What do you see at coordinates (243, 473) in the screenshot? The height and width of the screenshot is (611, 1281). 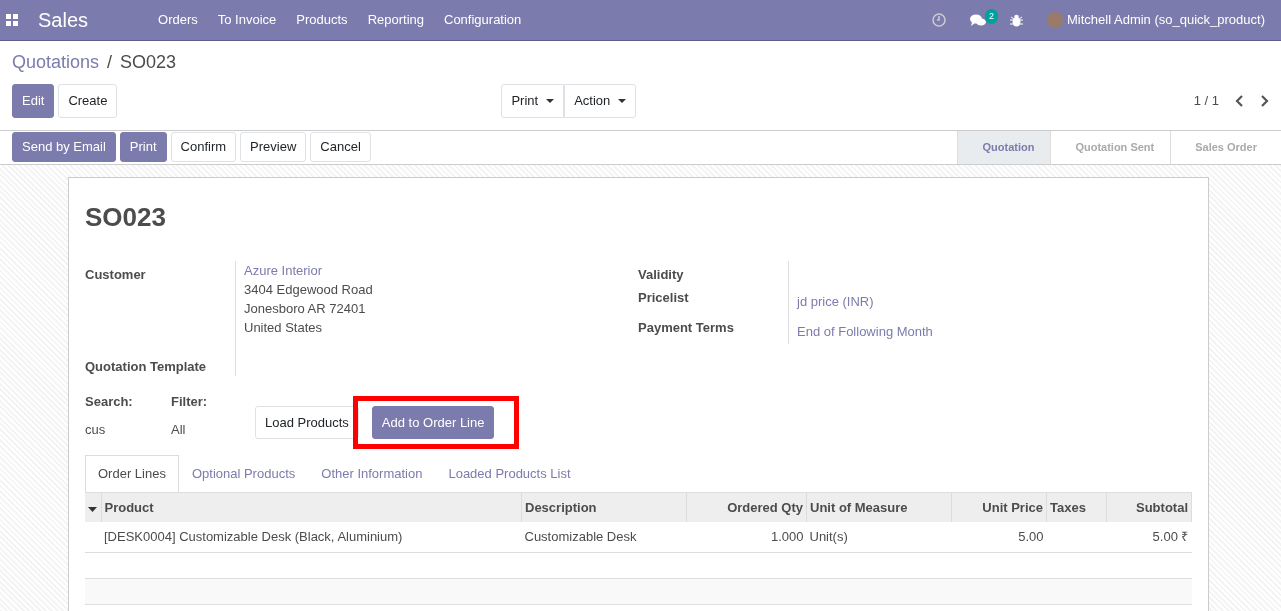 I see `tab: Optional Products` at bounding box center [243, 473].